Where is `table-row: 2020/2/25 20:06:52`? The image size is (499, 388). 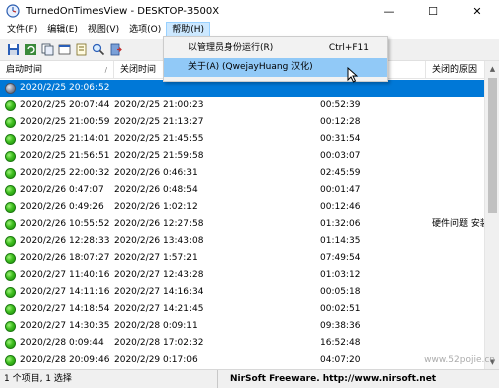 table-row: 2020/2/25 20:06:52 is located at coordinates (242, 88).